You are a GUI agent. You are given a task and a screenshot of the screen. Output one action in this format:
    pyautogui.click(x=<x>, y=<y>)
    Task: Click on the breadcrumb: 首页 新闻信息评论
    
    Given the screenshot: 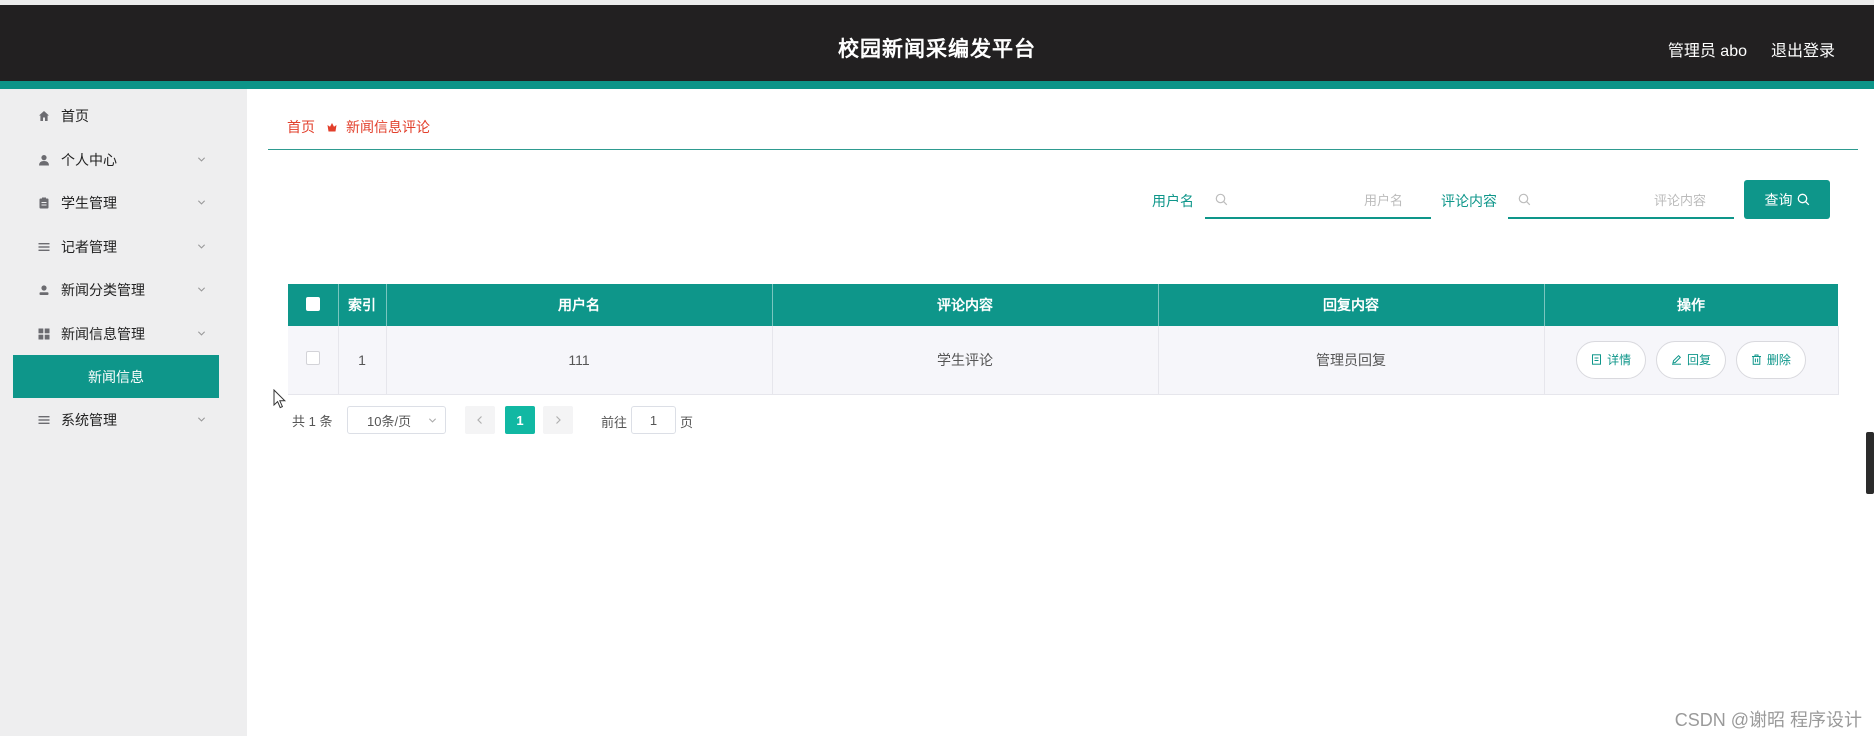 What is the action you would take?
    pyautogui.click(x=358, y=127)
    